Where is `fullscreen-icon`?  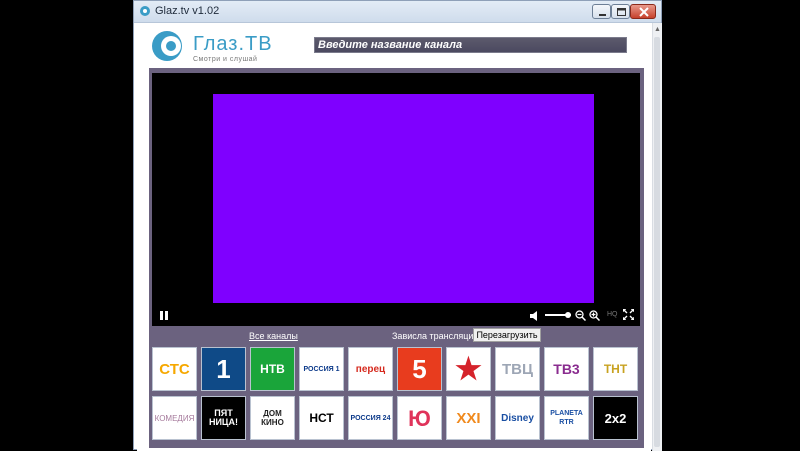 fullscreen-icon is located at coordinates (628, 314).